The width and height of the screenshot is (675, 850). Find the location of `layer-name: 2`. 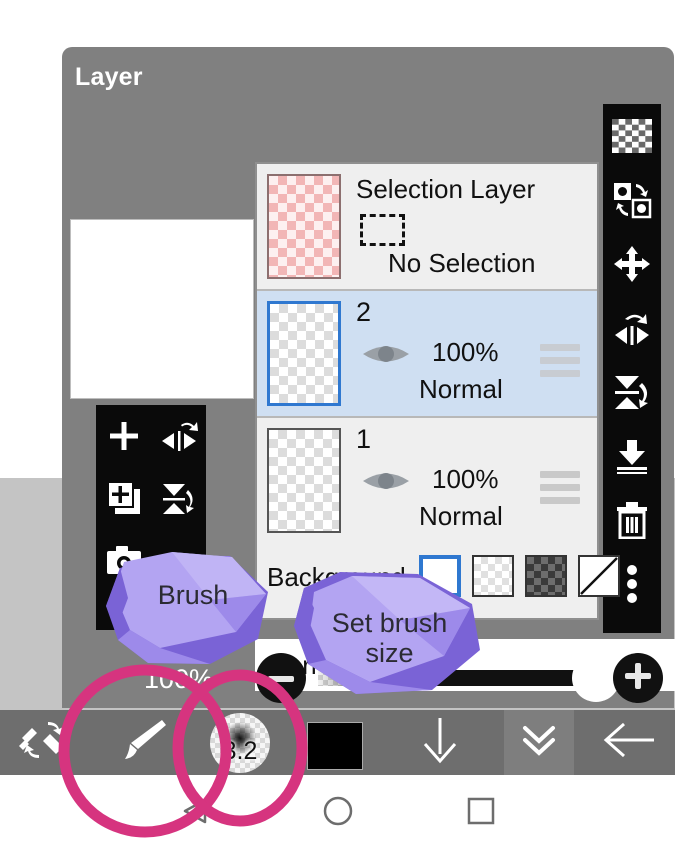

layer-name: 2 is located at coordinates (364, 312).